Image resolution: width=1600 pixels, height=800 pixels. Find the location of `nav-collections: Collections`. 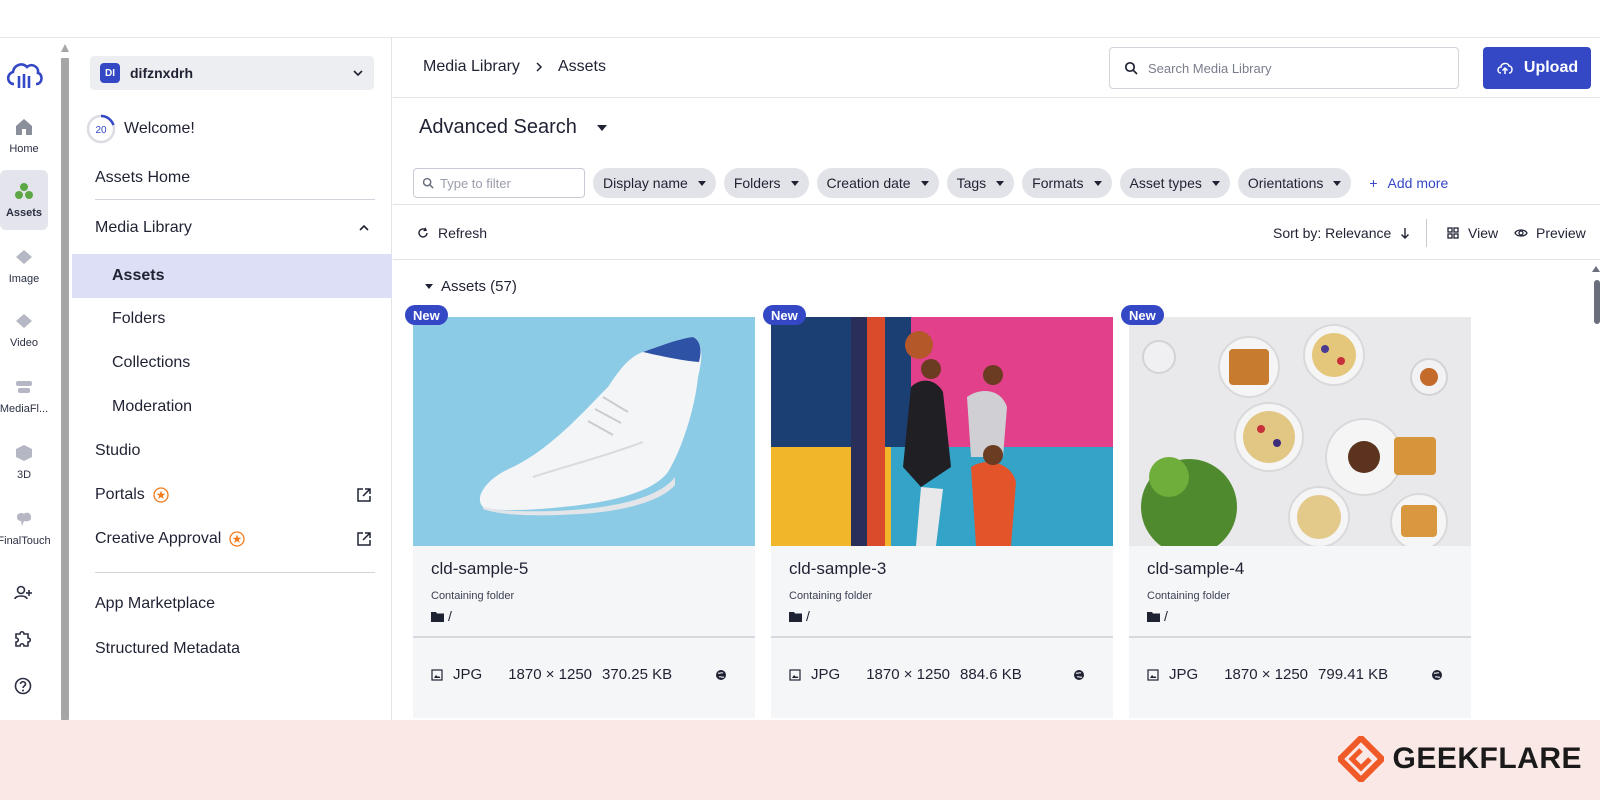

nav-collections: Collections is located at coordinates (232, 363).